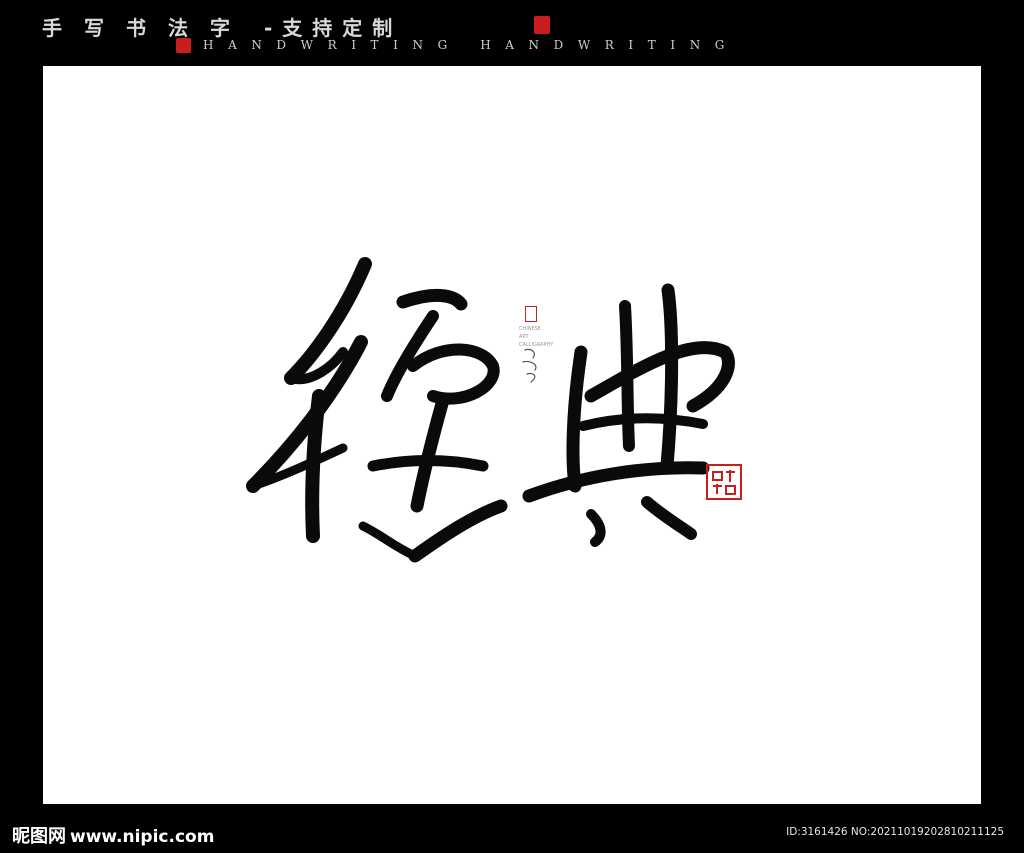 The image size is (1024, 853). Describe the element at coordinates (524, 337) in the screenshot. I see `mini-signature-line: ART` at that location.